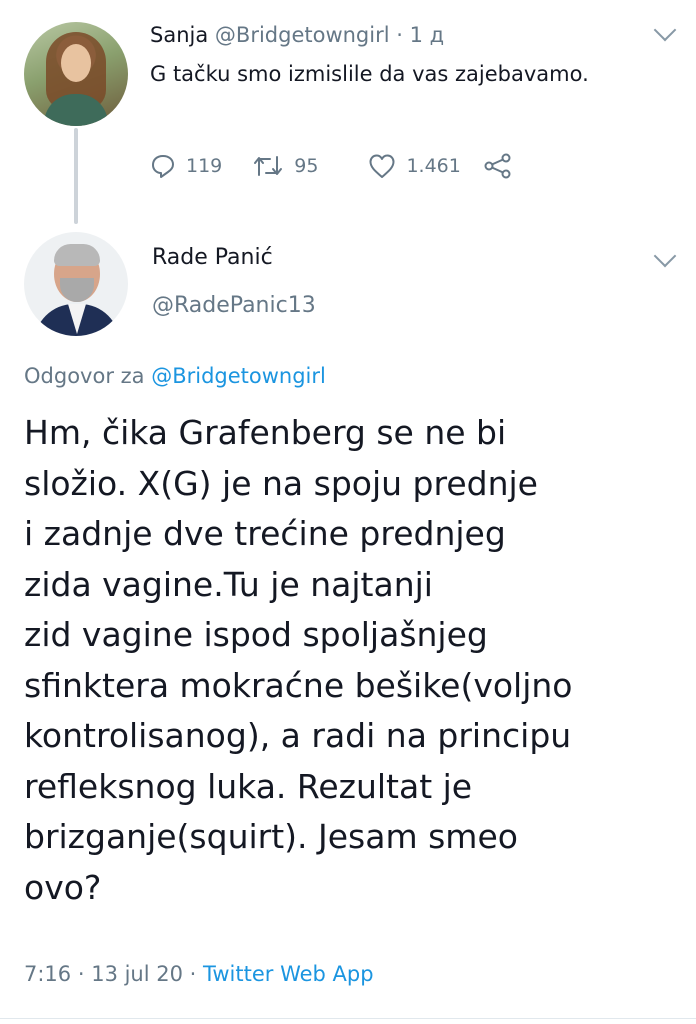  What do you see at coordinates (265, 533) in the screenshot?
I see `tweet-text-line: i zadnje dve trećine prednjeg` at bounding box center [265, 533].